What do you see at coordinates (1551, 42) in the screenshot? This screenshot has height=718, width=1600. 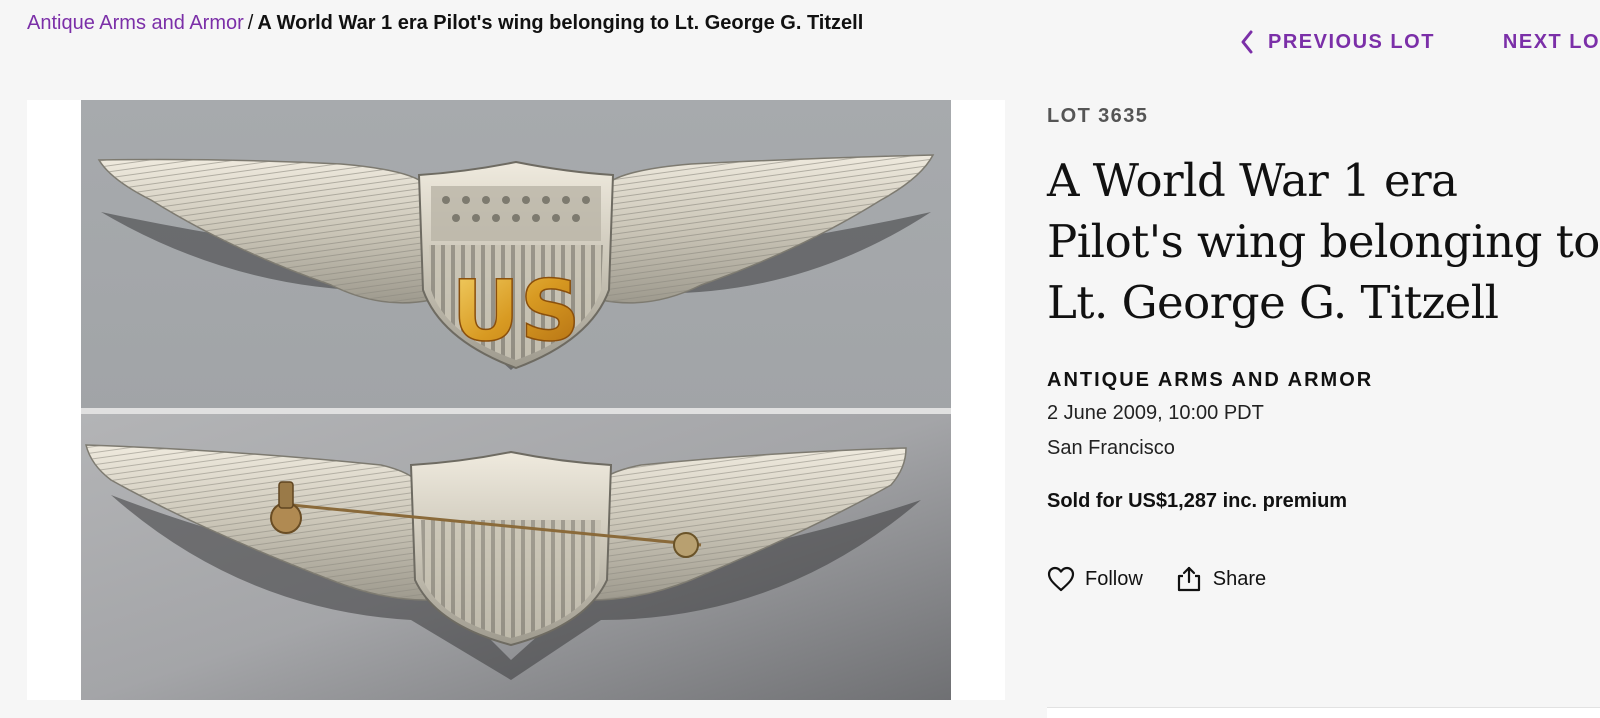 I see `next-lot-button: NEXT LOT` at bounding box center [1551, 42].